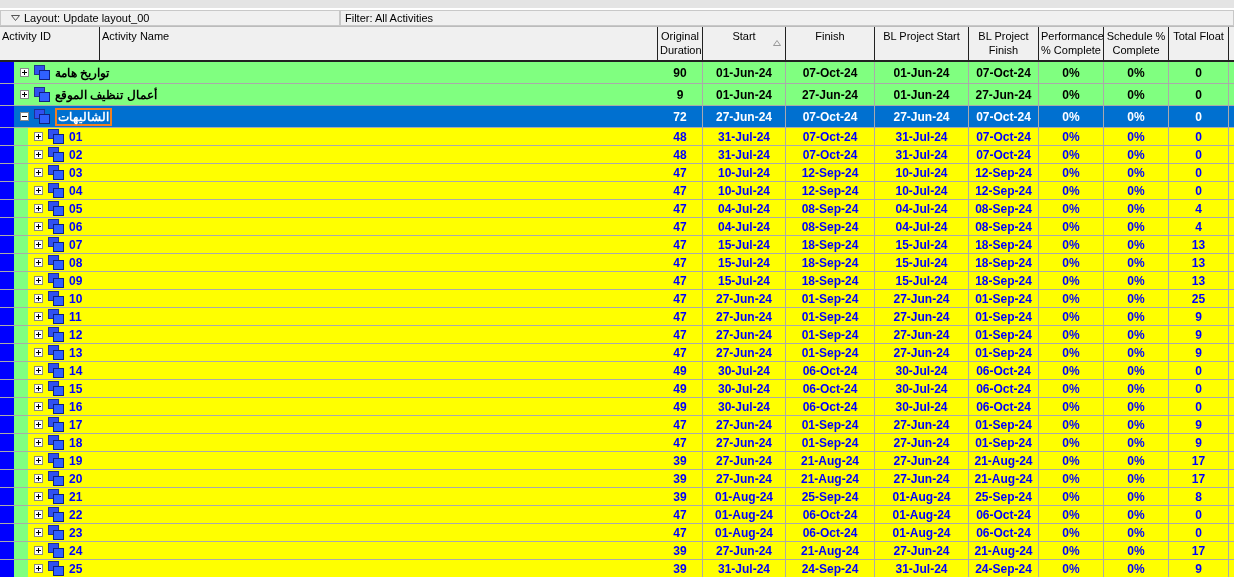 Image resolution: width=1234 pixels, height=577 pixels. What do you see at coordinates (617, 191) in the screenshot?
I see `table-row: 04 47 10-Jul-24 12-Sep-24 10-Jul-24 12-Sep-24 0% 0% 0` at bounding box center [617, 191].